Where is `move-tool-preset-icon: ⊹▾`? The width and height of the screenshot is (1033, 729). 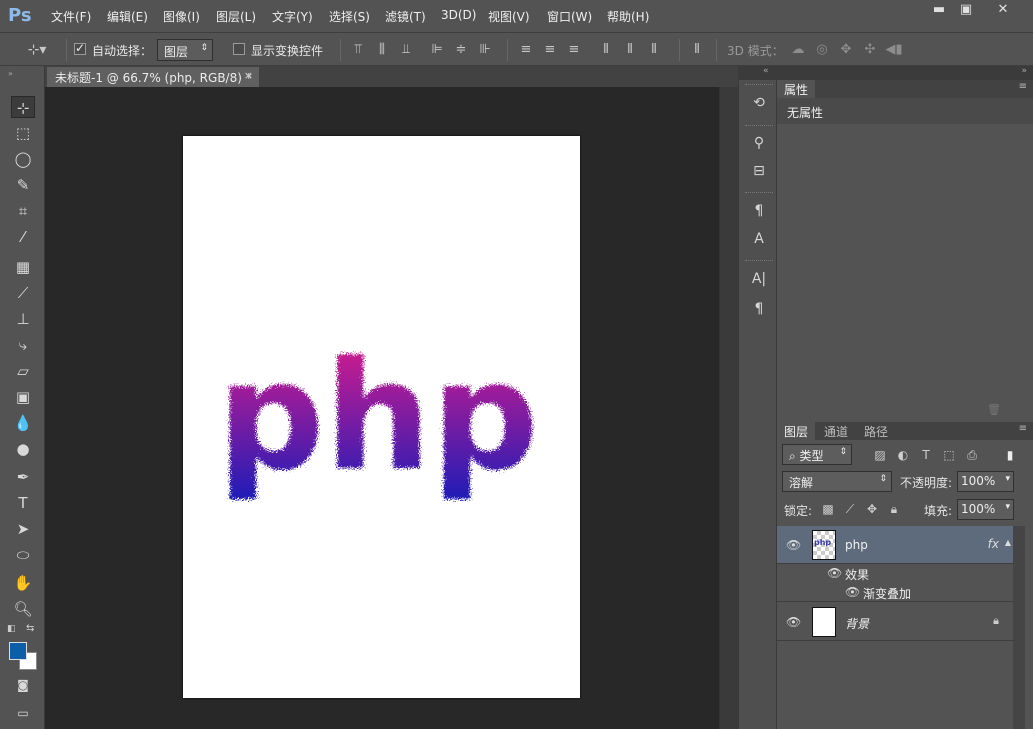
move-tool-preset-icon: ⊹▾ is located at coordinates (37, 50).